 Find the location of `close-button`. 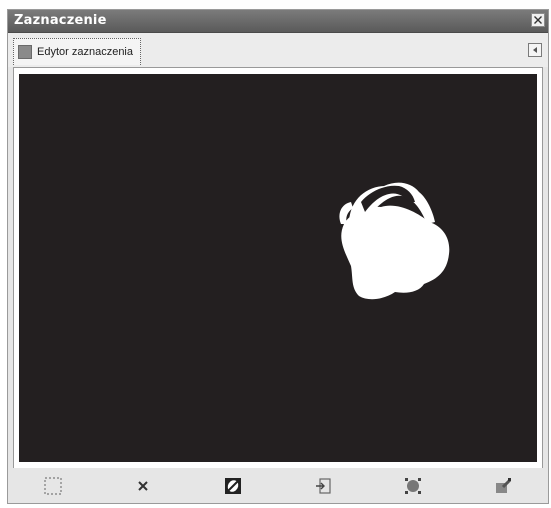

close-button is located at coordinates (538, 20).